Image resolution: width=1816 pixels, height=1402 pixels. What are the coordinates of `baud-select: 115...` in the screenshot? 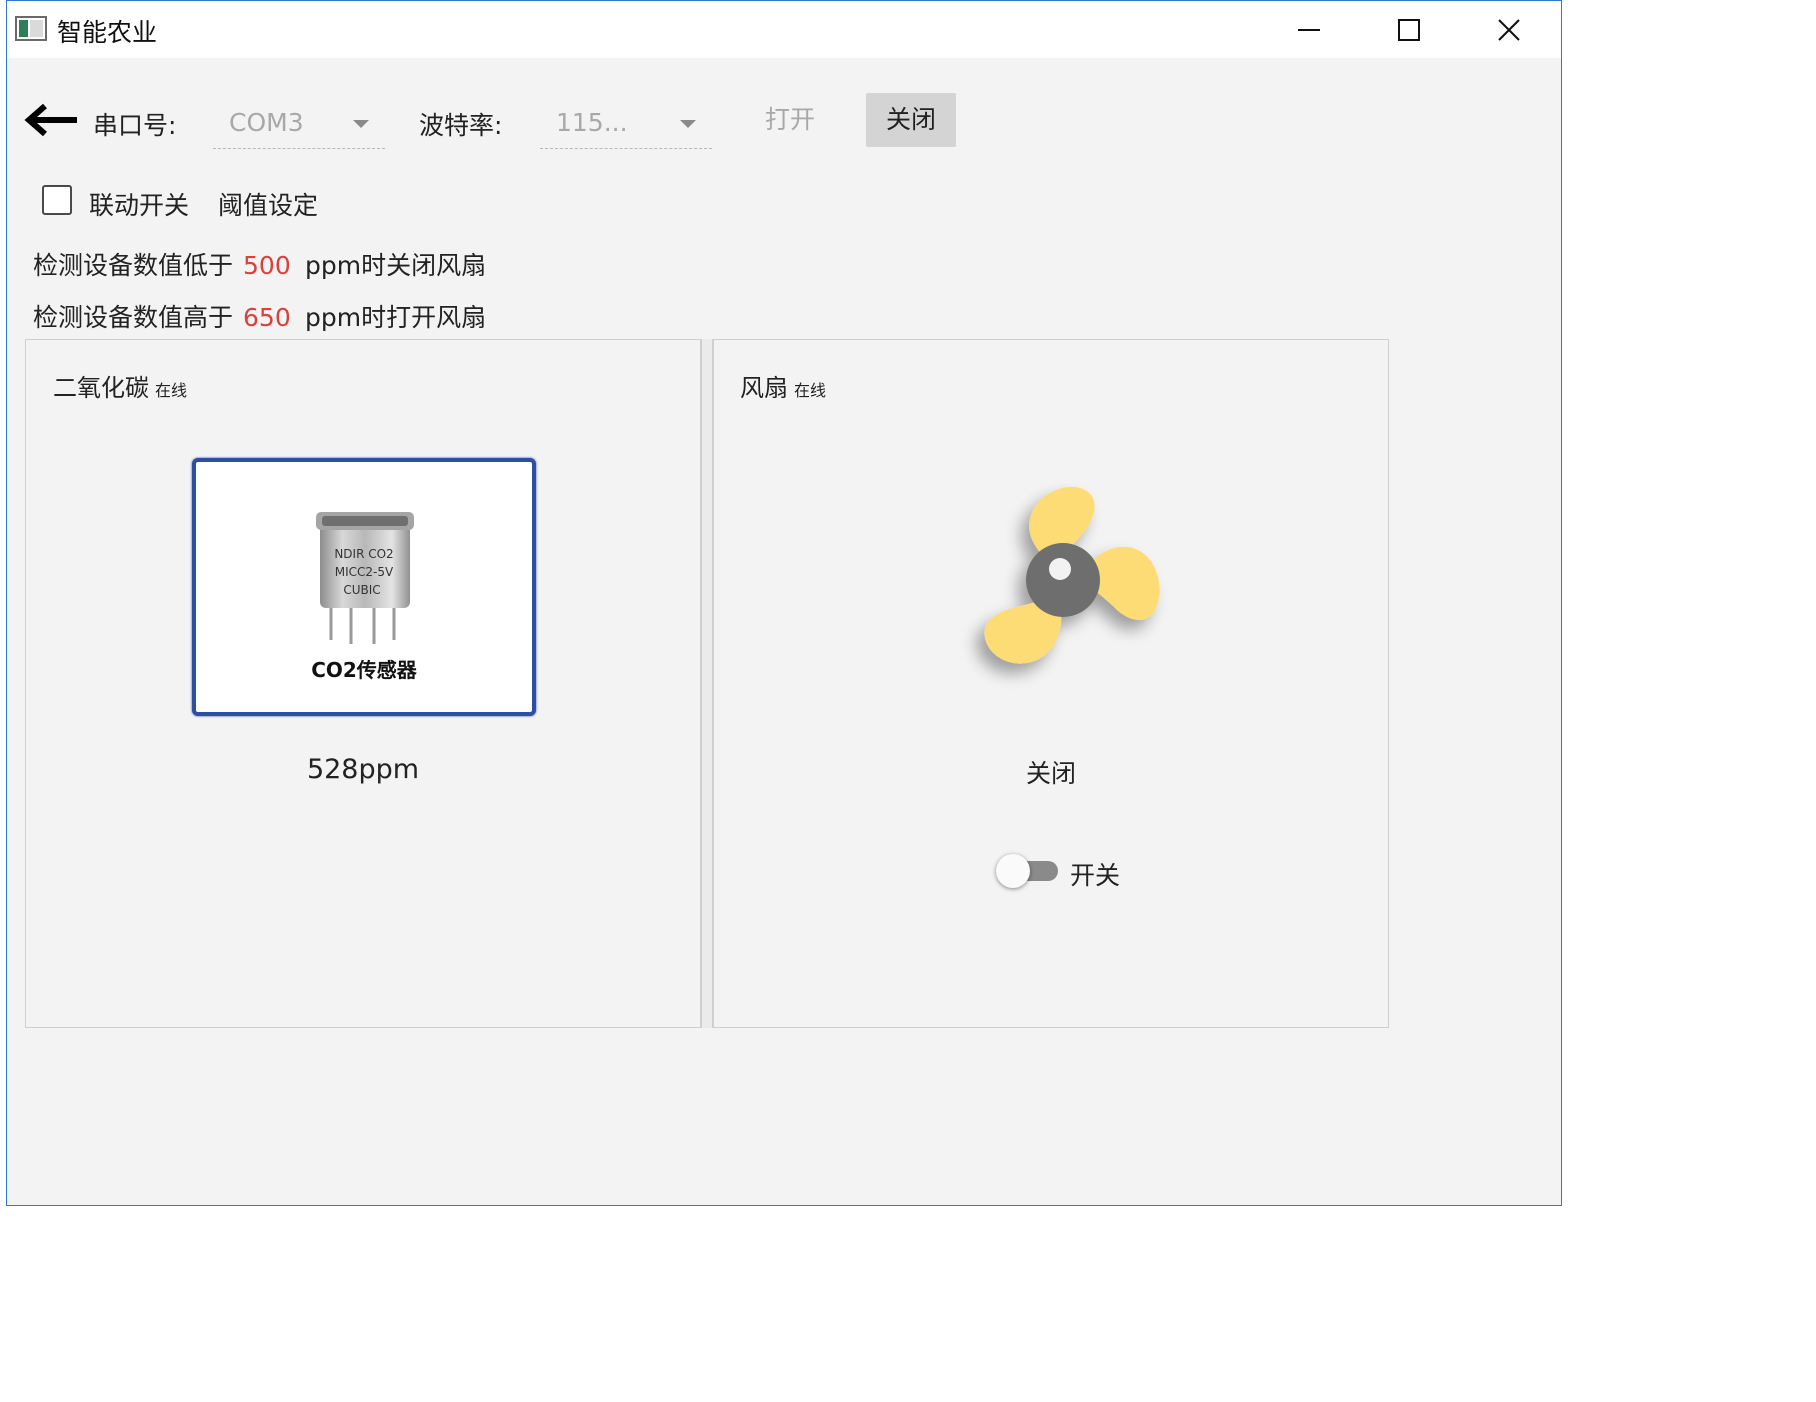 It's located at (626, 123).